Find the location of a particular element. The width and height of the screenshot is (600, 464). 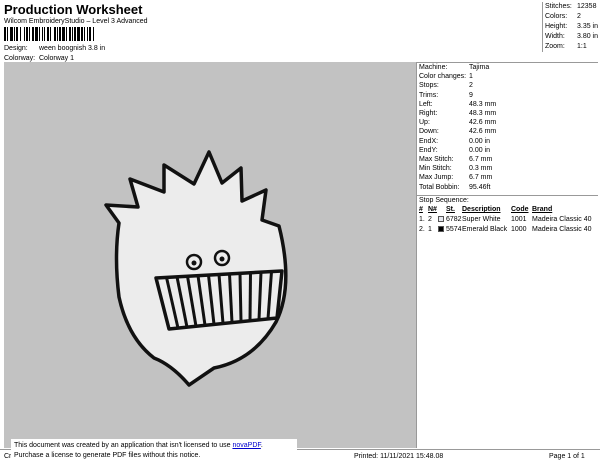

property-row: Max Stitch: 6.7 mm is located at coordinates (508, 159).